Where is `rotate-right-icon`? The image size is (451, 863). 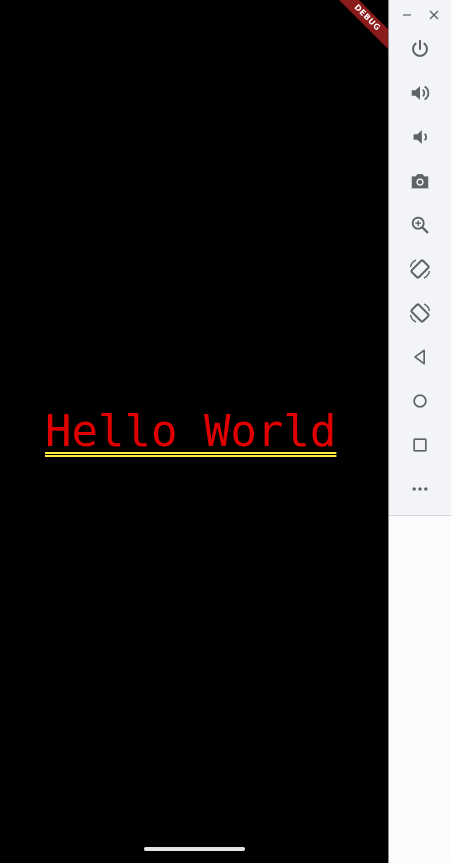 rotate-right-icon is located at coordinates (420, 313).